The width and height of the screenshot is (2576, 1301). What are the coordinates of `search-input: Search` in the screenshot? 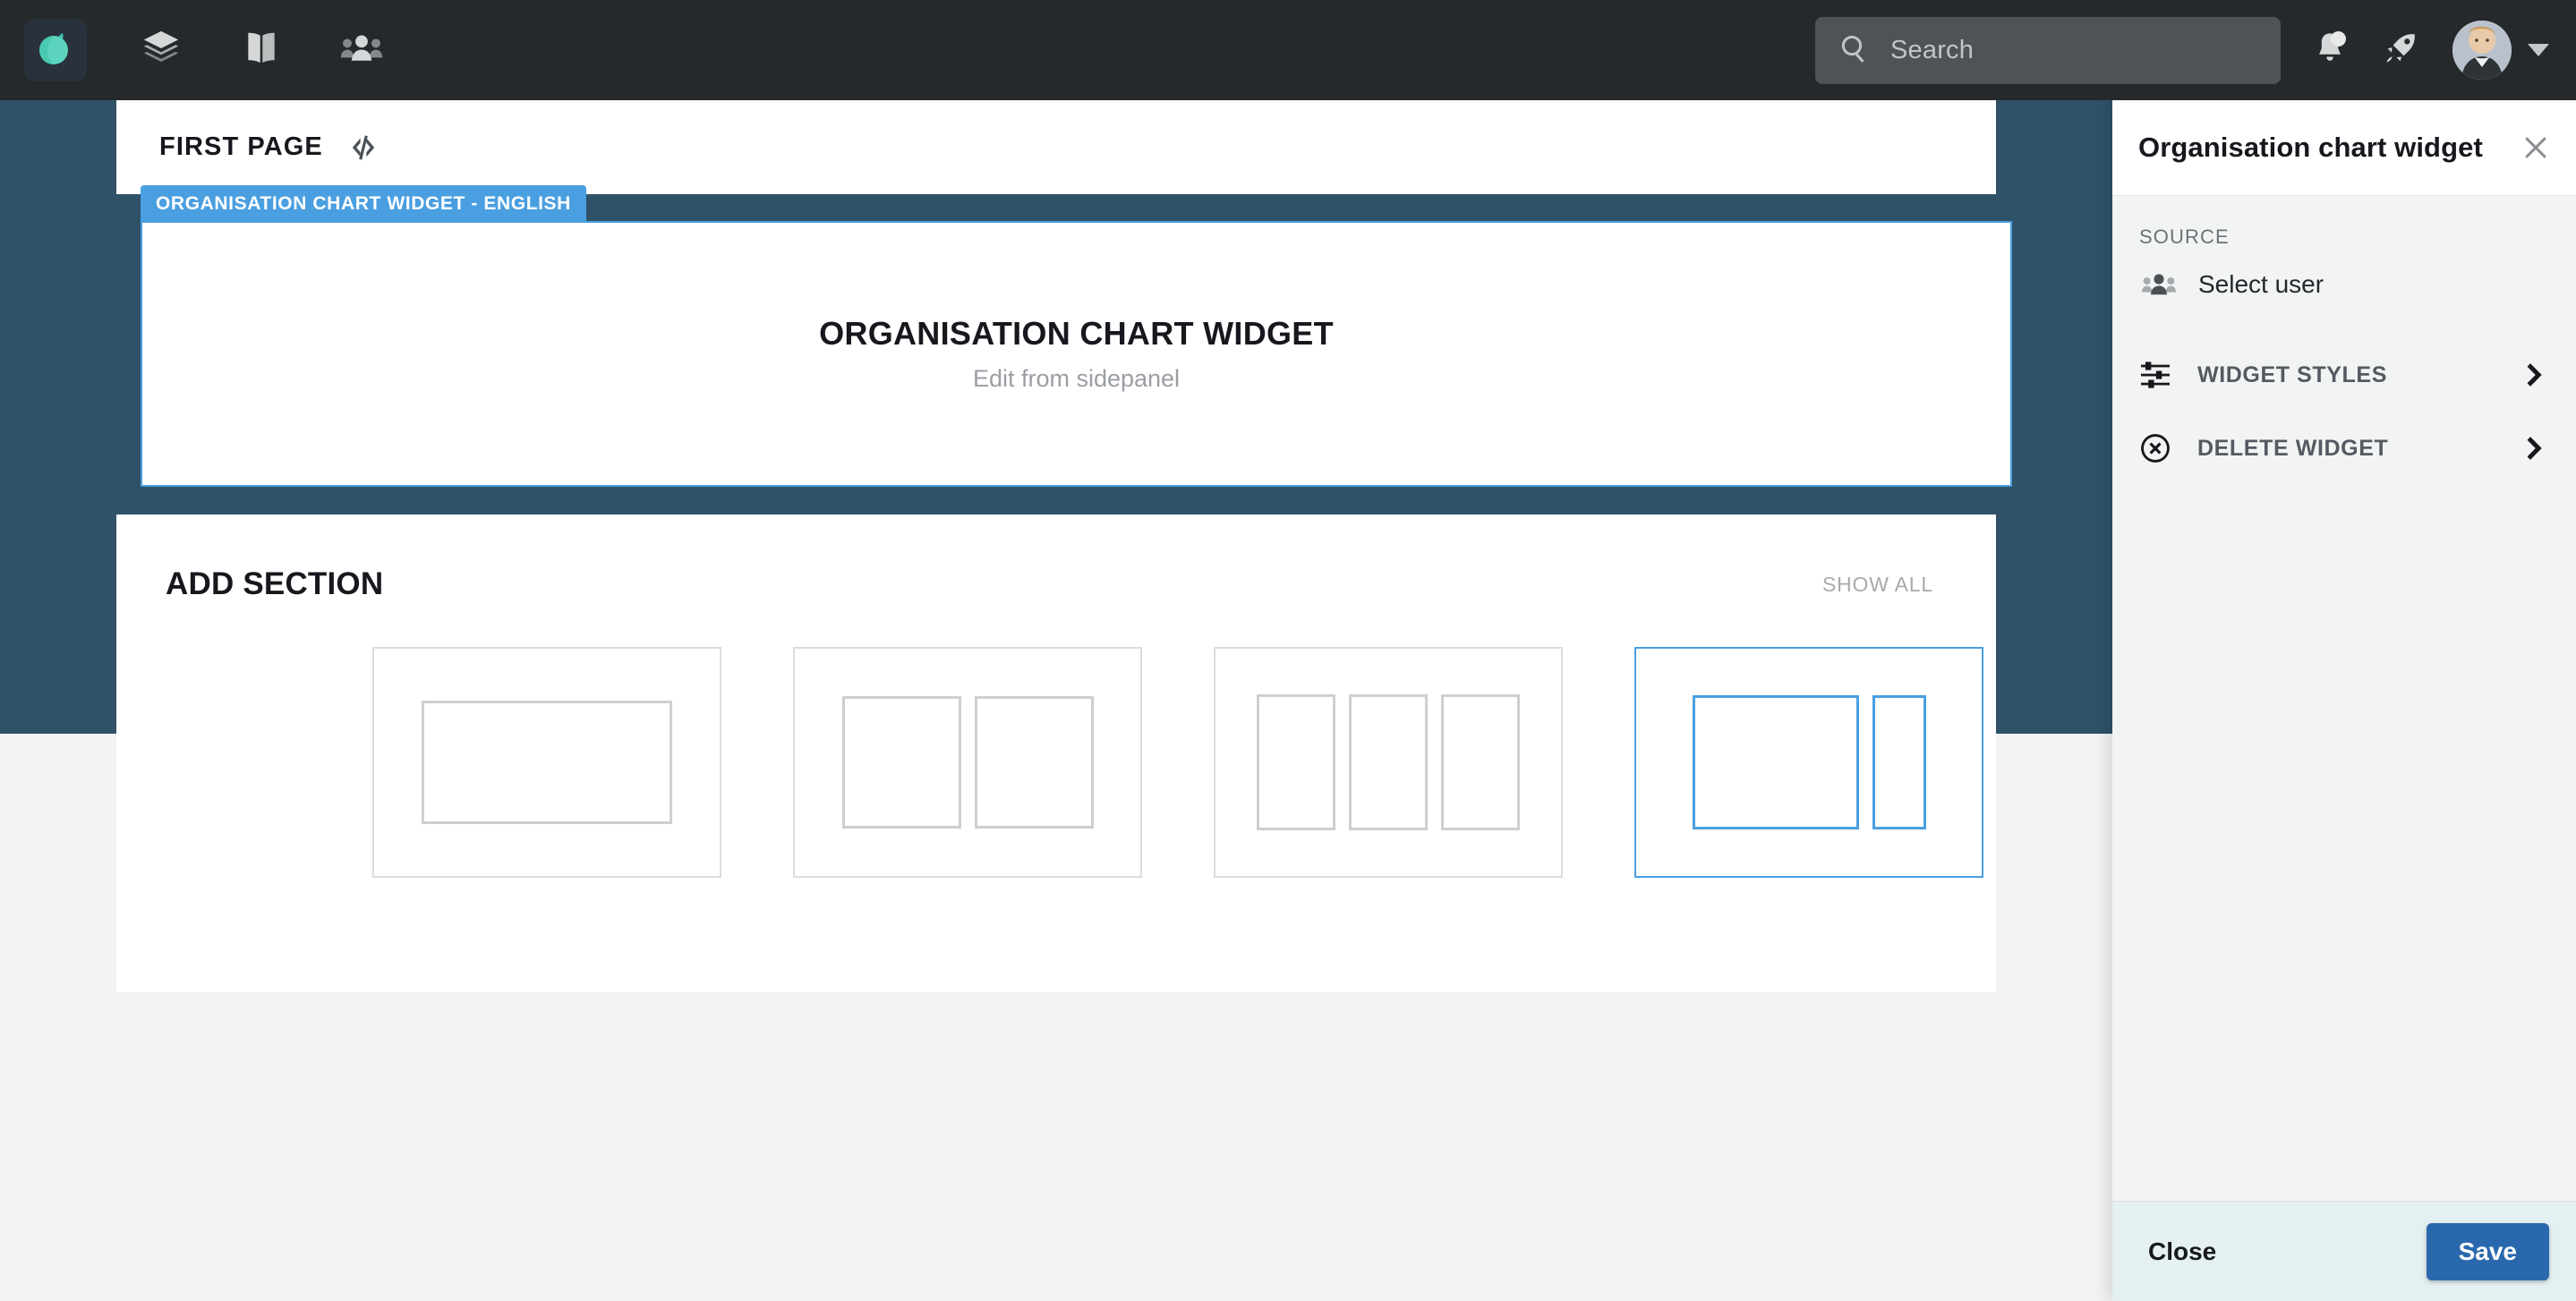 It's located at (2048, 50).